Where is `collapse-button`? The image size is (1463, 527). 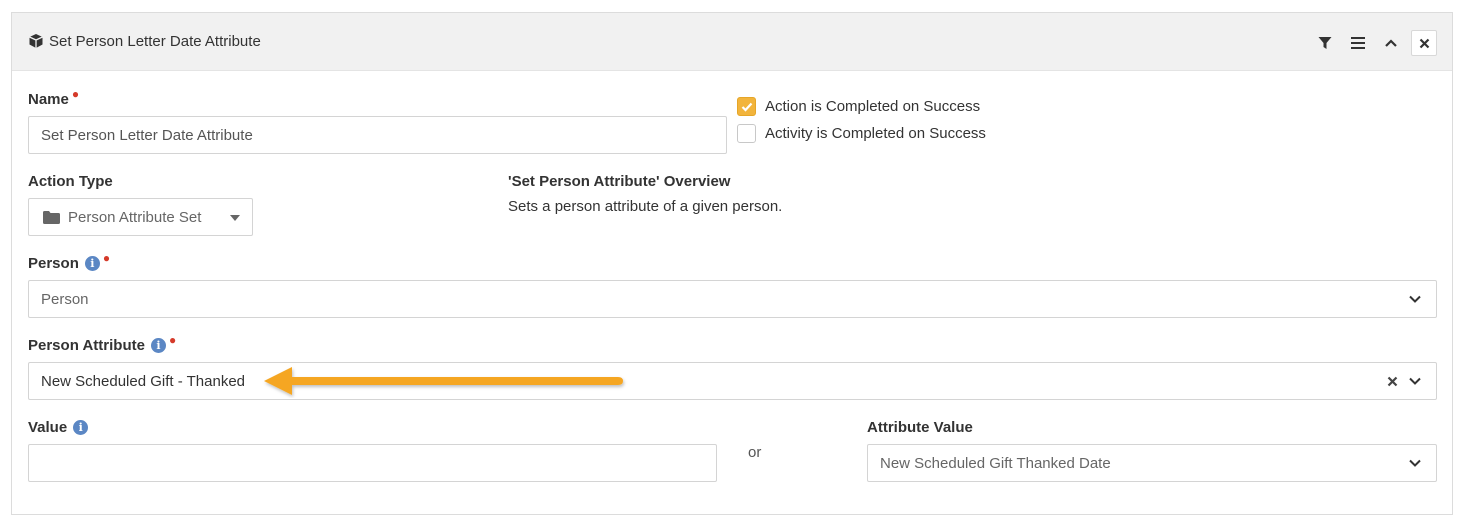 collapse-button is located at coordinates (1391, 43).